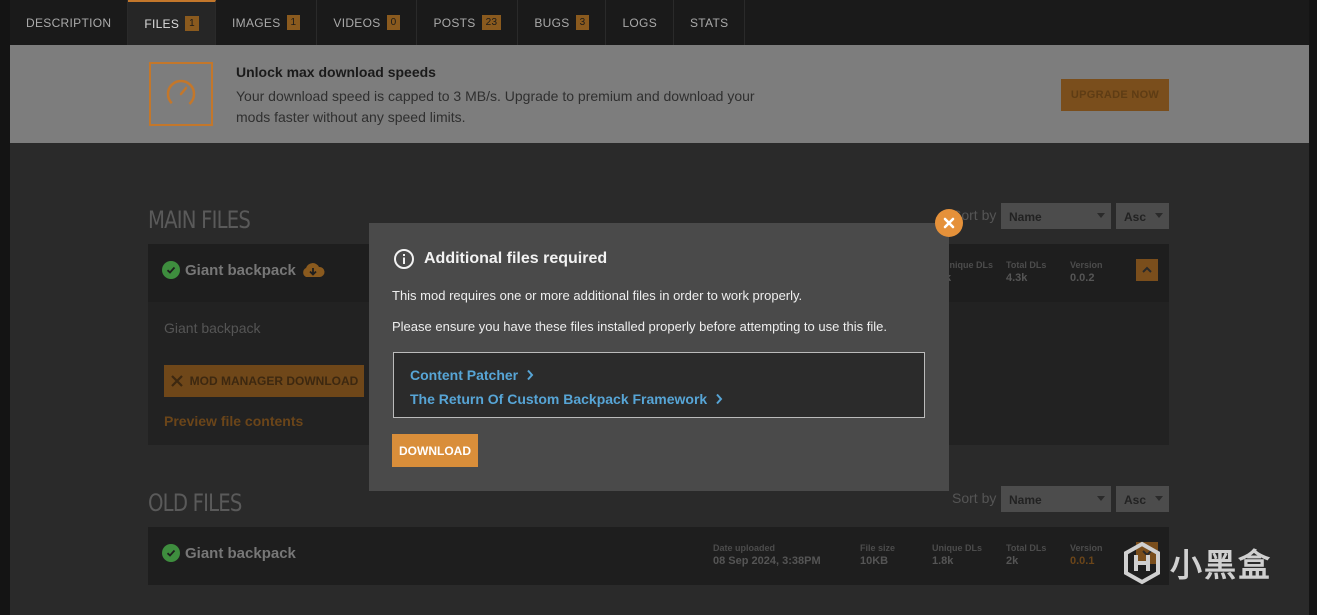  What do you see at coordinates (468, 22) in the screenshot?
I see `tab-posts: POSTS 23` at bounding box center [468, 22].